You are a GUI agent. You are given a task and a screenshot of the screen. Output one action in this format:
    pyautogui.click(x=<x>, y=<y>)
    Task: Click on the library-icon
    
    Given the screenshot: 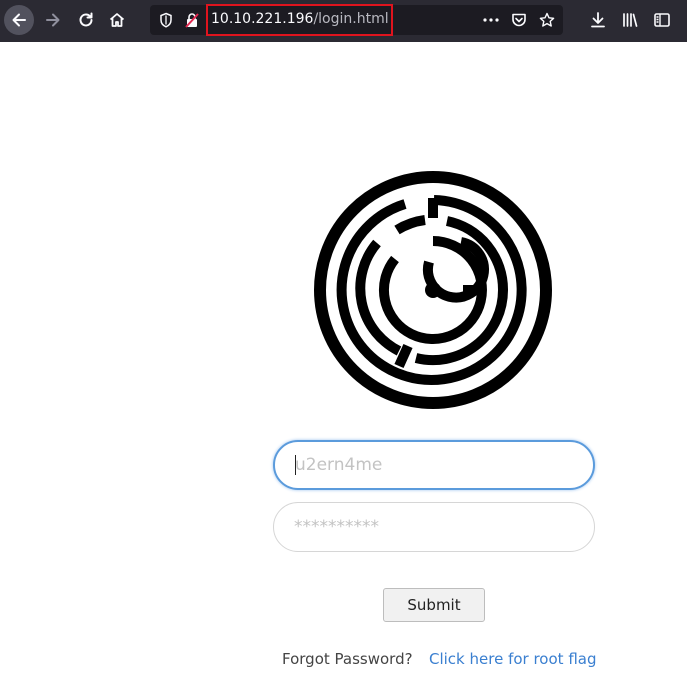 What is the action you would take?
    pyautogui.click(x=630, y=20)
    